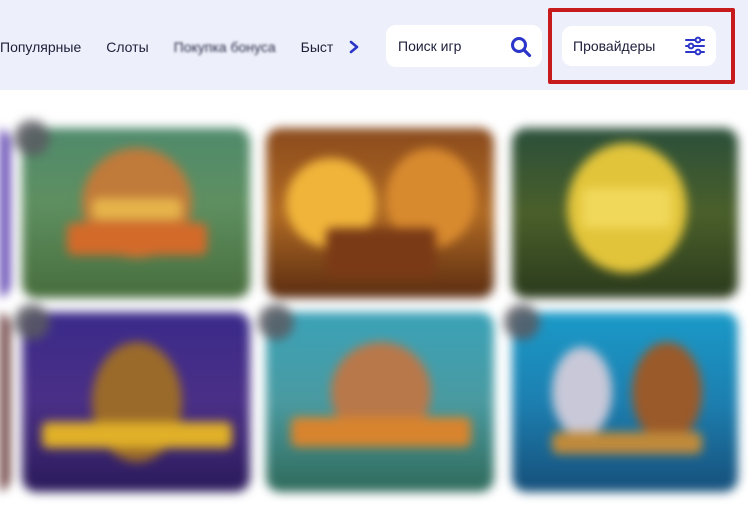 Image resolution: width=748 pixels, height=515 pixels. I want to click on search-box, so click(464, 46).